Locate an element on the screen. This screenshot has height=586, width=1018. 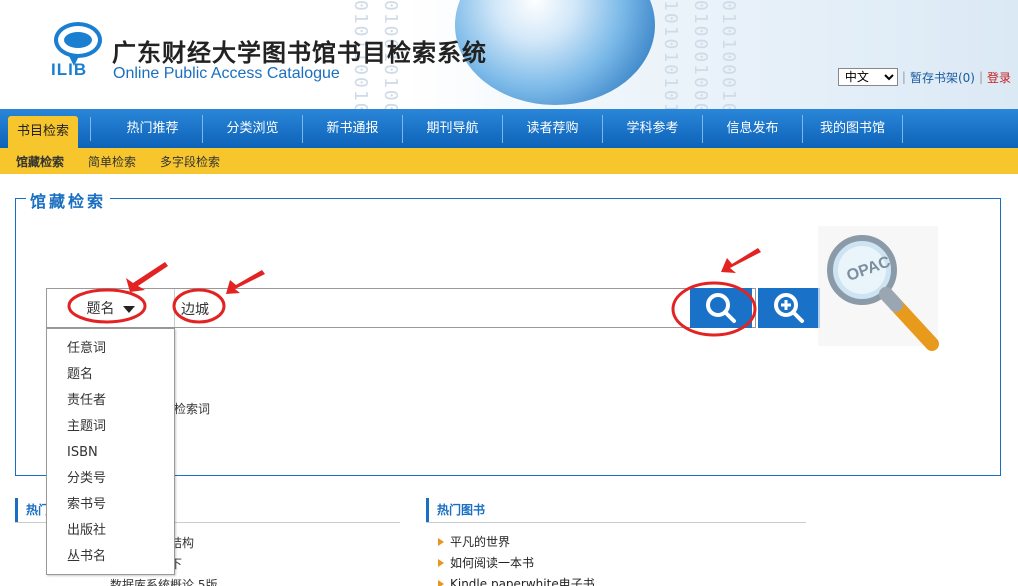
hot-panel-title: 热门 is located at coordinates (32, 510).